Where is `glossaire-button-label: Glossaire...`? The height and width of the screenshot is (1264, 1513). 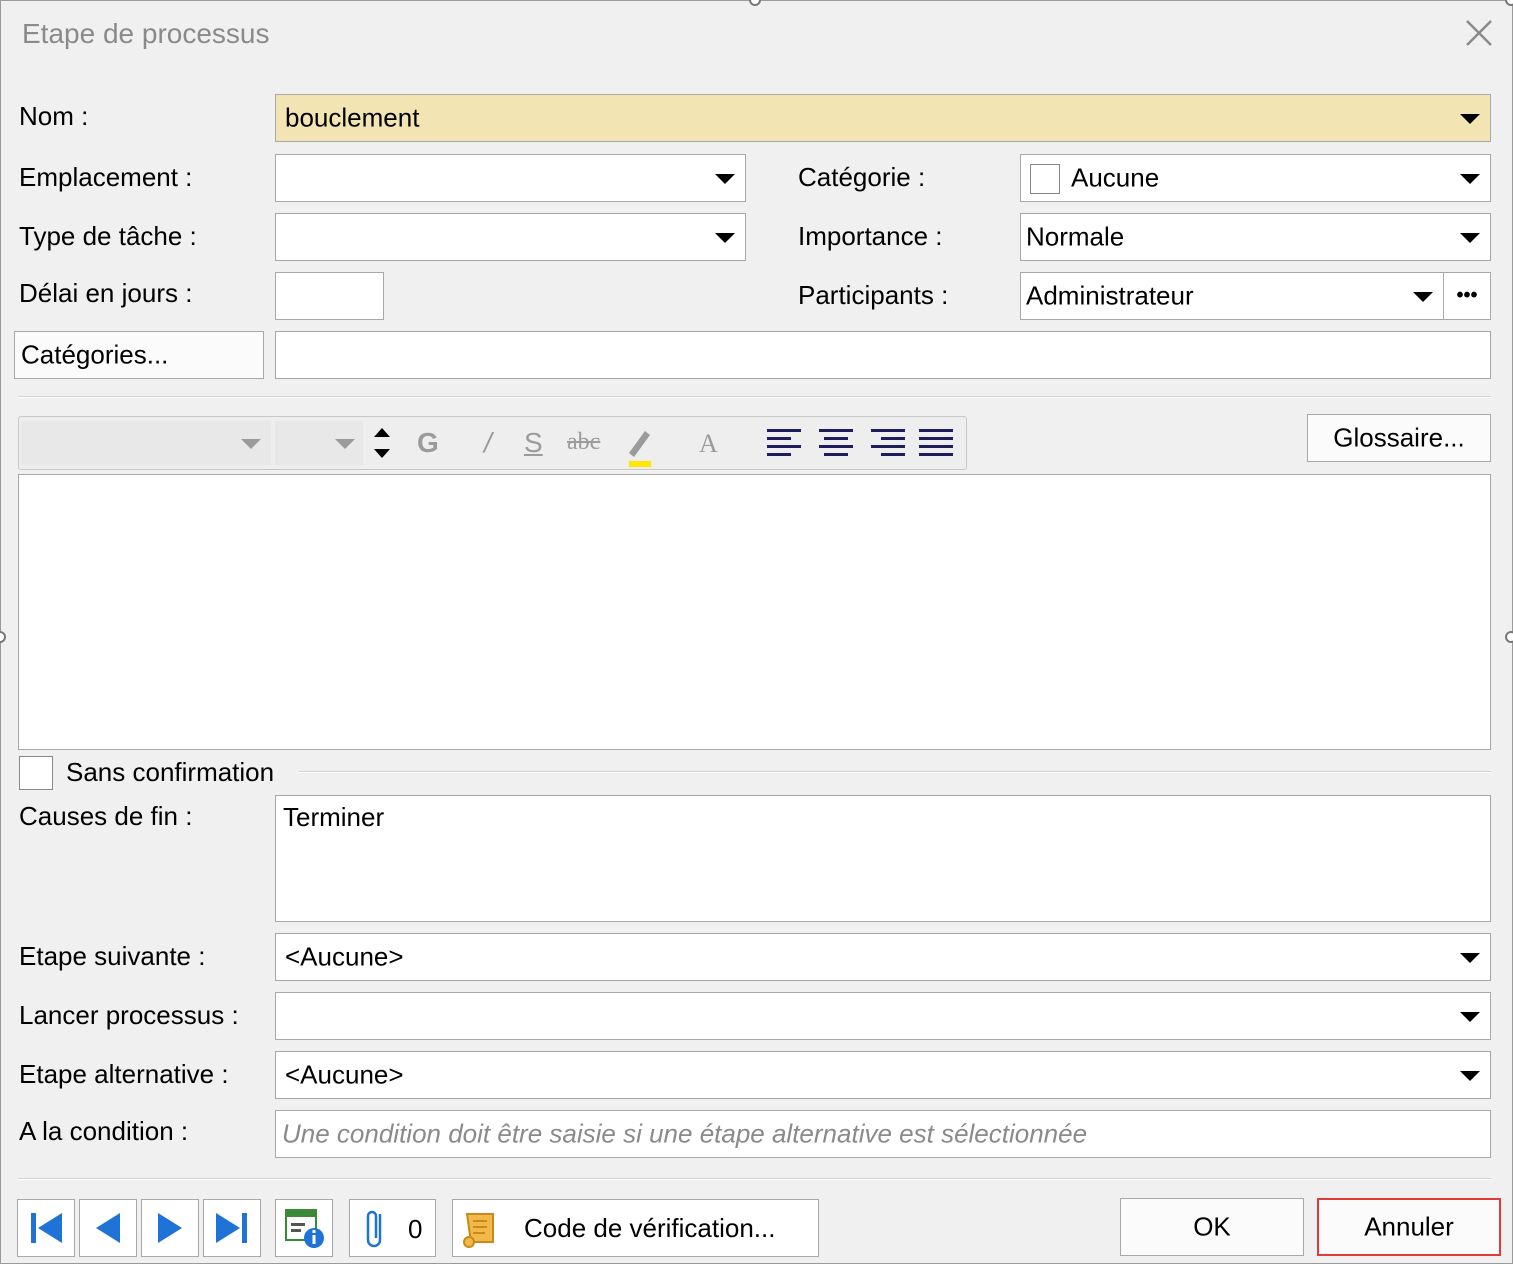 glossaire-button-label: Glossaire... is located at coordinates (1399, 437).